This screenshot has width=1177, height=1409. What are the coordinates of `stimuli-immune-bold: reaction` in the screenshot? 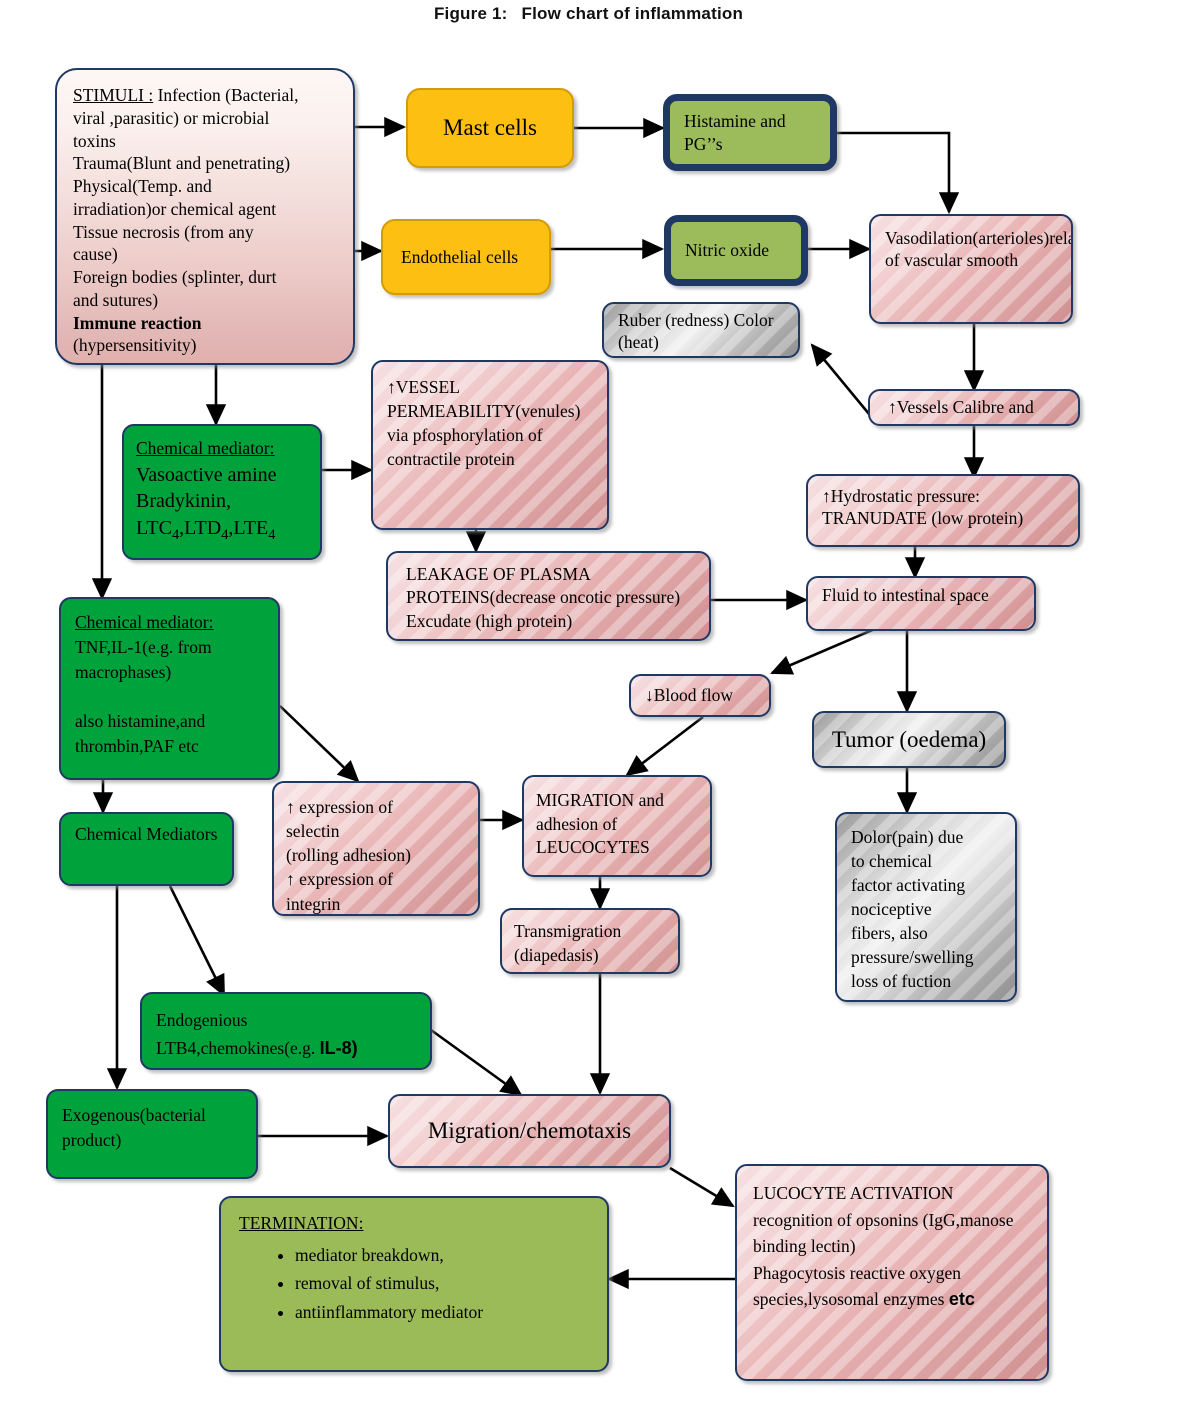 It's located at (171, 322).